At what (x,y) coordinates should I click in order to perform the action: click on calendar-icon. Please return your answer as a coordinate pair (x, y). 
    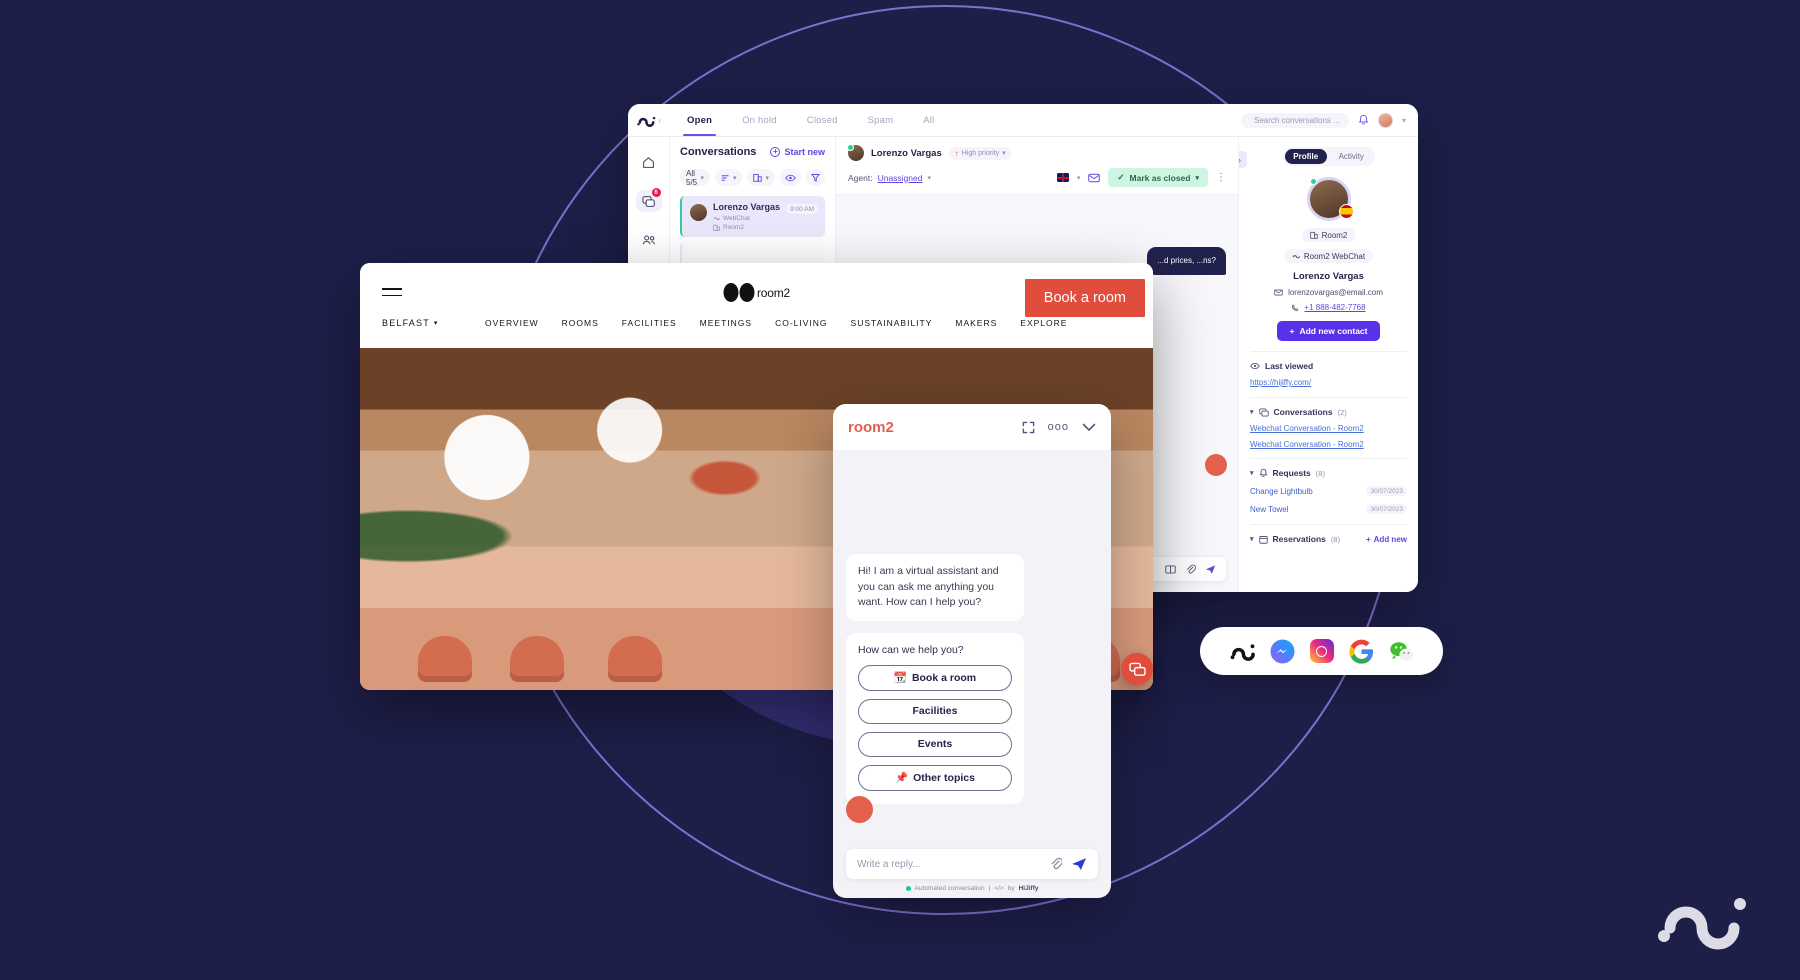
    Looking at the image, I should click on (1263, 539).